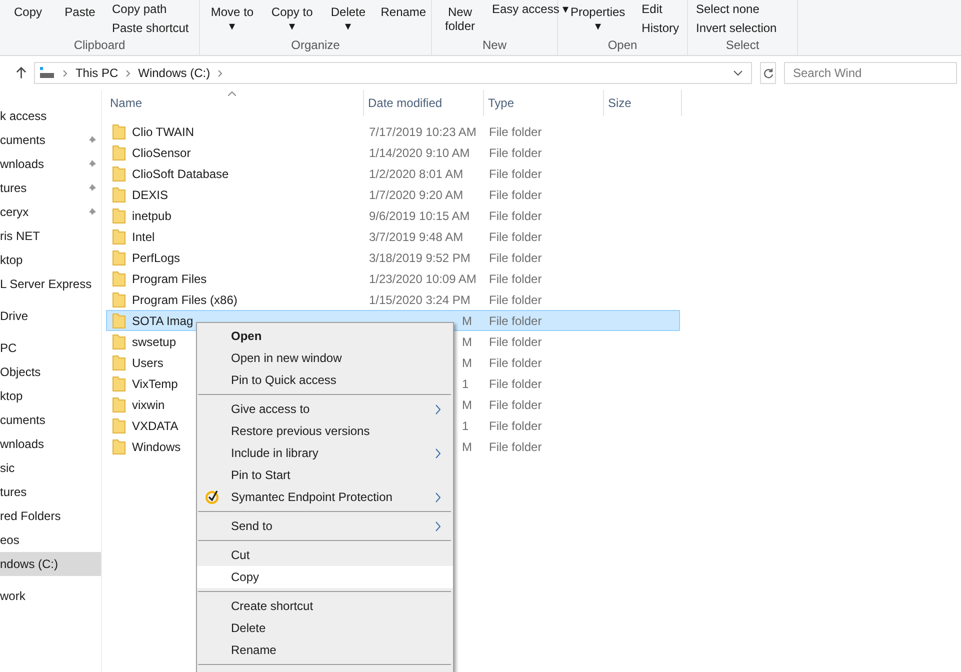  What do you see at coordinates (467, 447) in the screenshot?
I see `date-modified: M` at bounding box center [467, 447].